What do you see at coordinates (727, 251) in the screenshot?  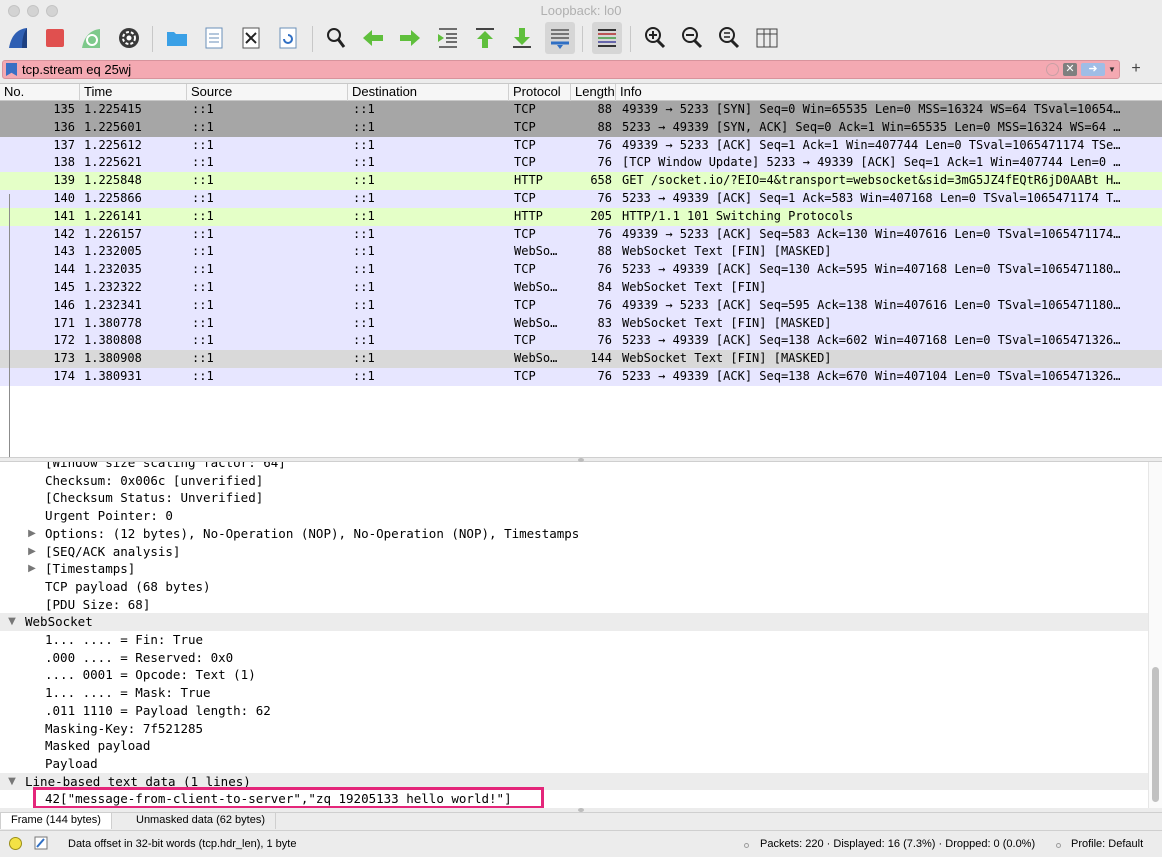 I see `cell-info: WebSocket Text [FIN] [MASKED]` at bounding box center [727, 251].